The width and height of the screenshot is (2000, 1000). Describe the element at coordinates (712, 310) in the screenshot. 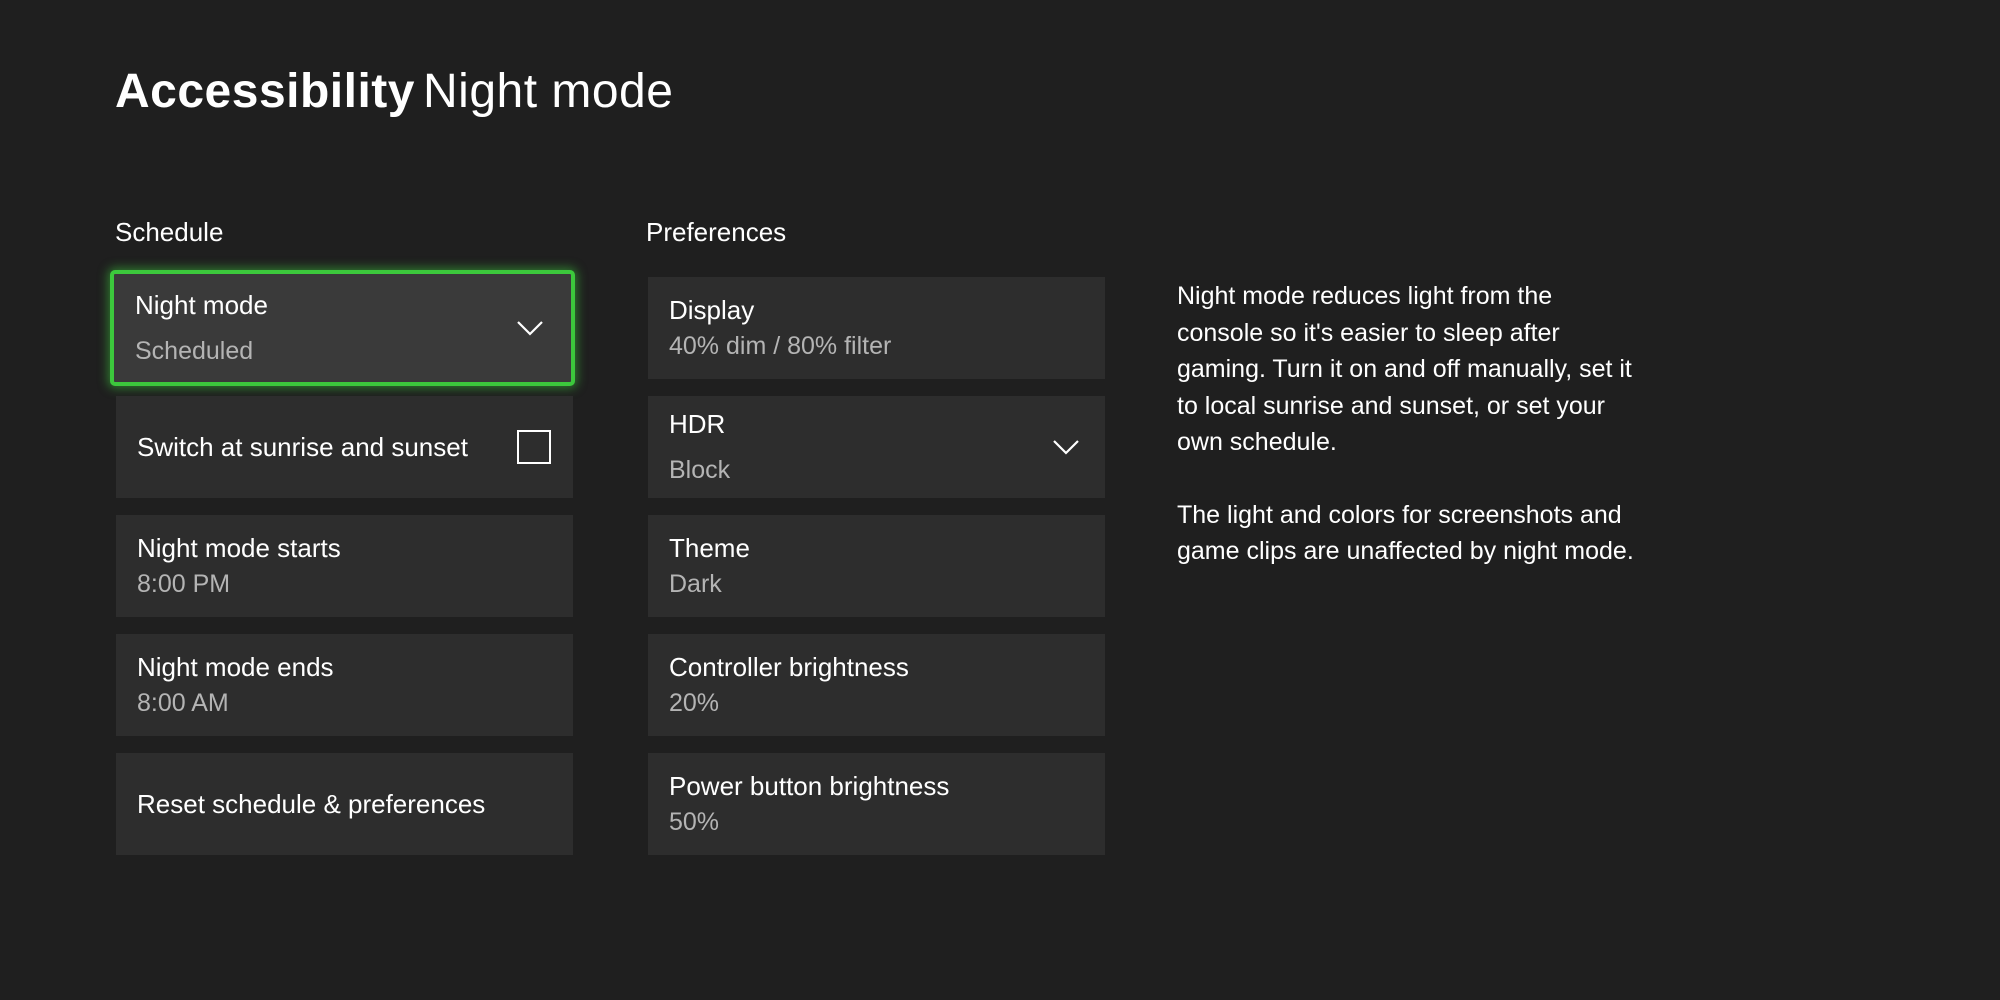

I see `display-label: Display` at that location.